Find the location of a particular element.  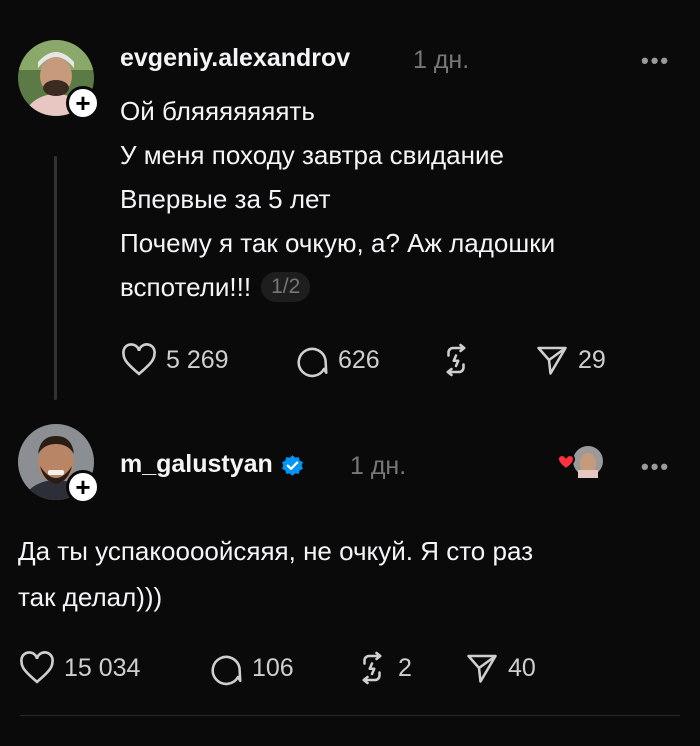

post-text-line: Почему я так очкую, а? Аж ладошки is located at coordinates (338, 243).